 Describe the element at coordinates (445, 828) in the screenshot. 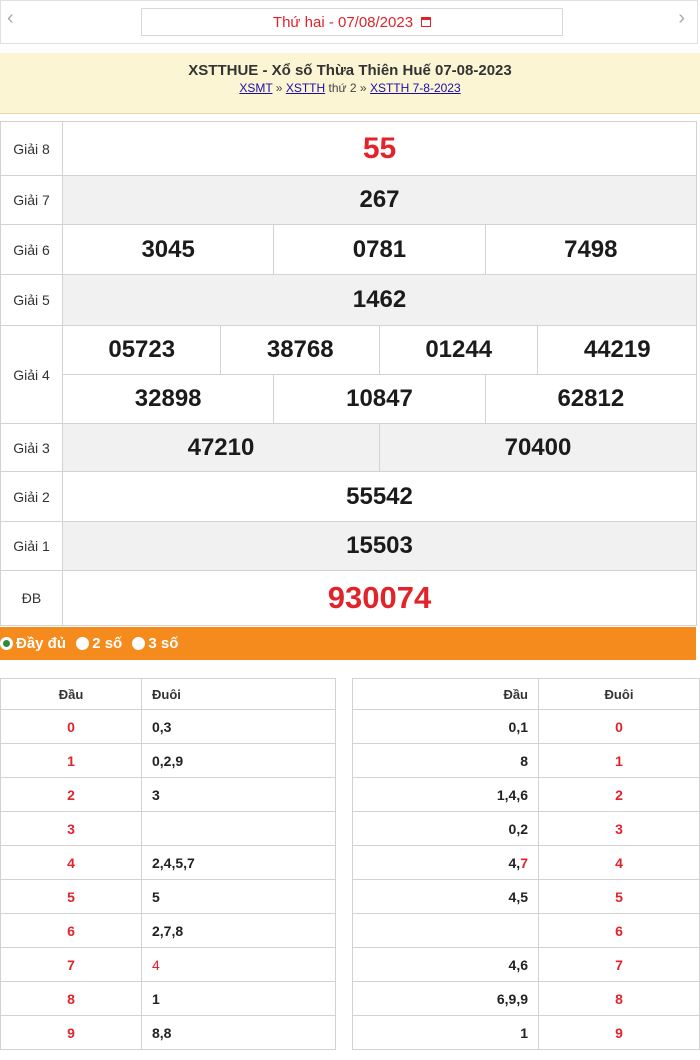

I see `loto-head-cell: 0,2` at that location.